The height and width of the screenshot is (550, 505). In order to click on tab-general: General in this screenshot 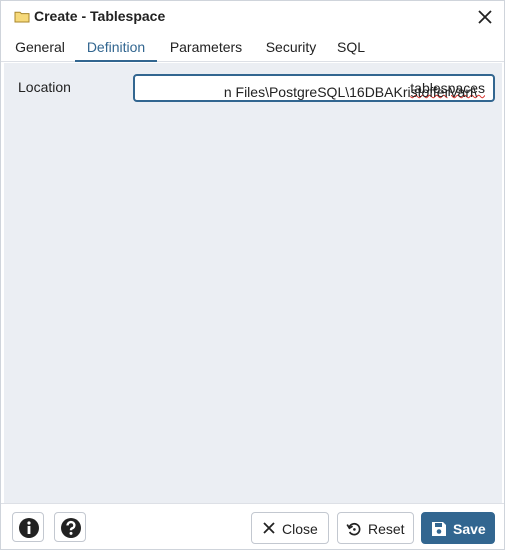, I will do `click(40, 47)`.